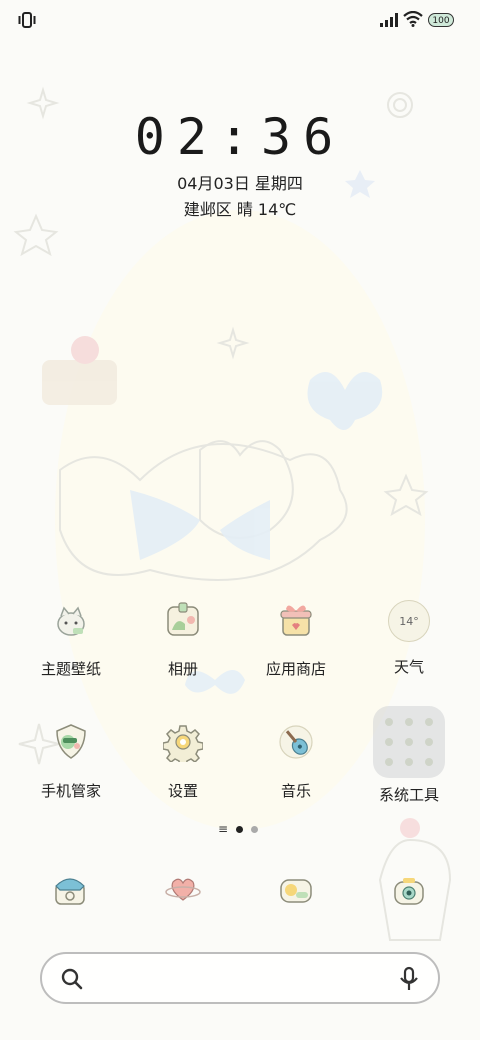  I want to click on app-music: 音乐, so click(296, 759).